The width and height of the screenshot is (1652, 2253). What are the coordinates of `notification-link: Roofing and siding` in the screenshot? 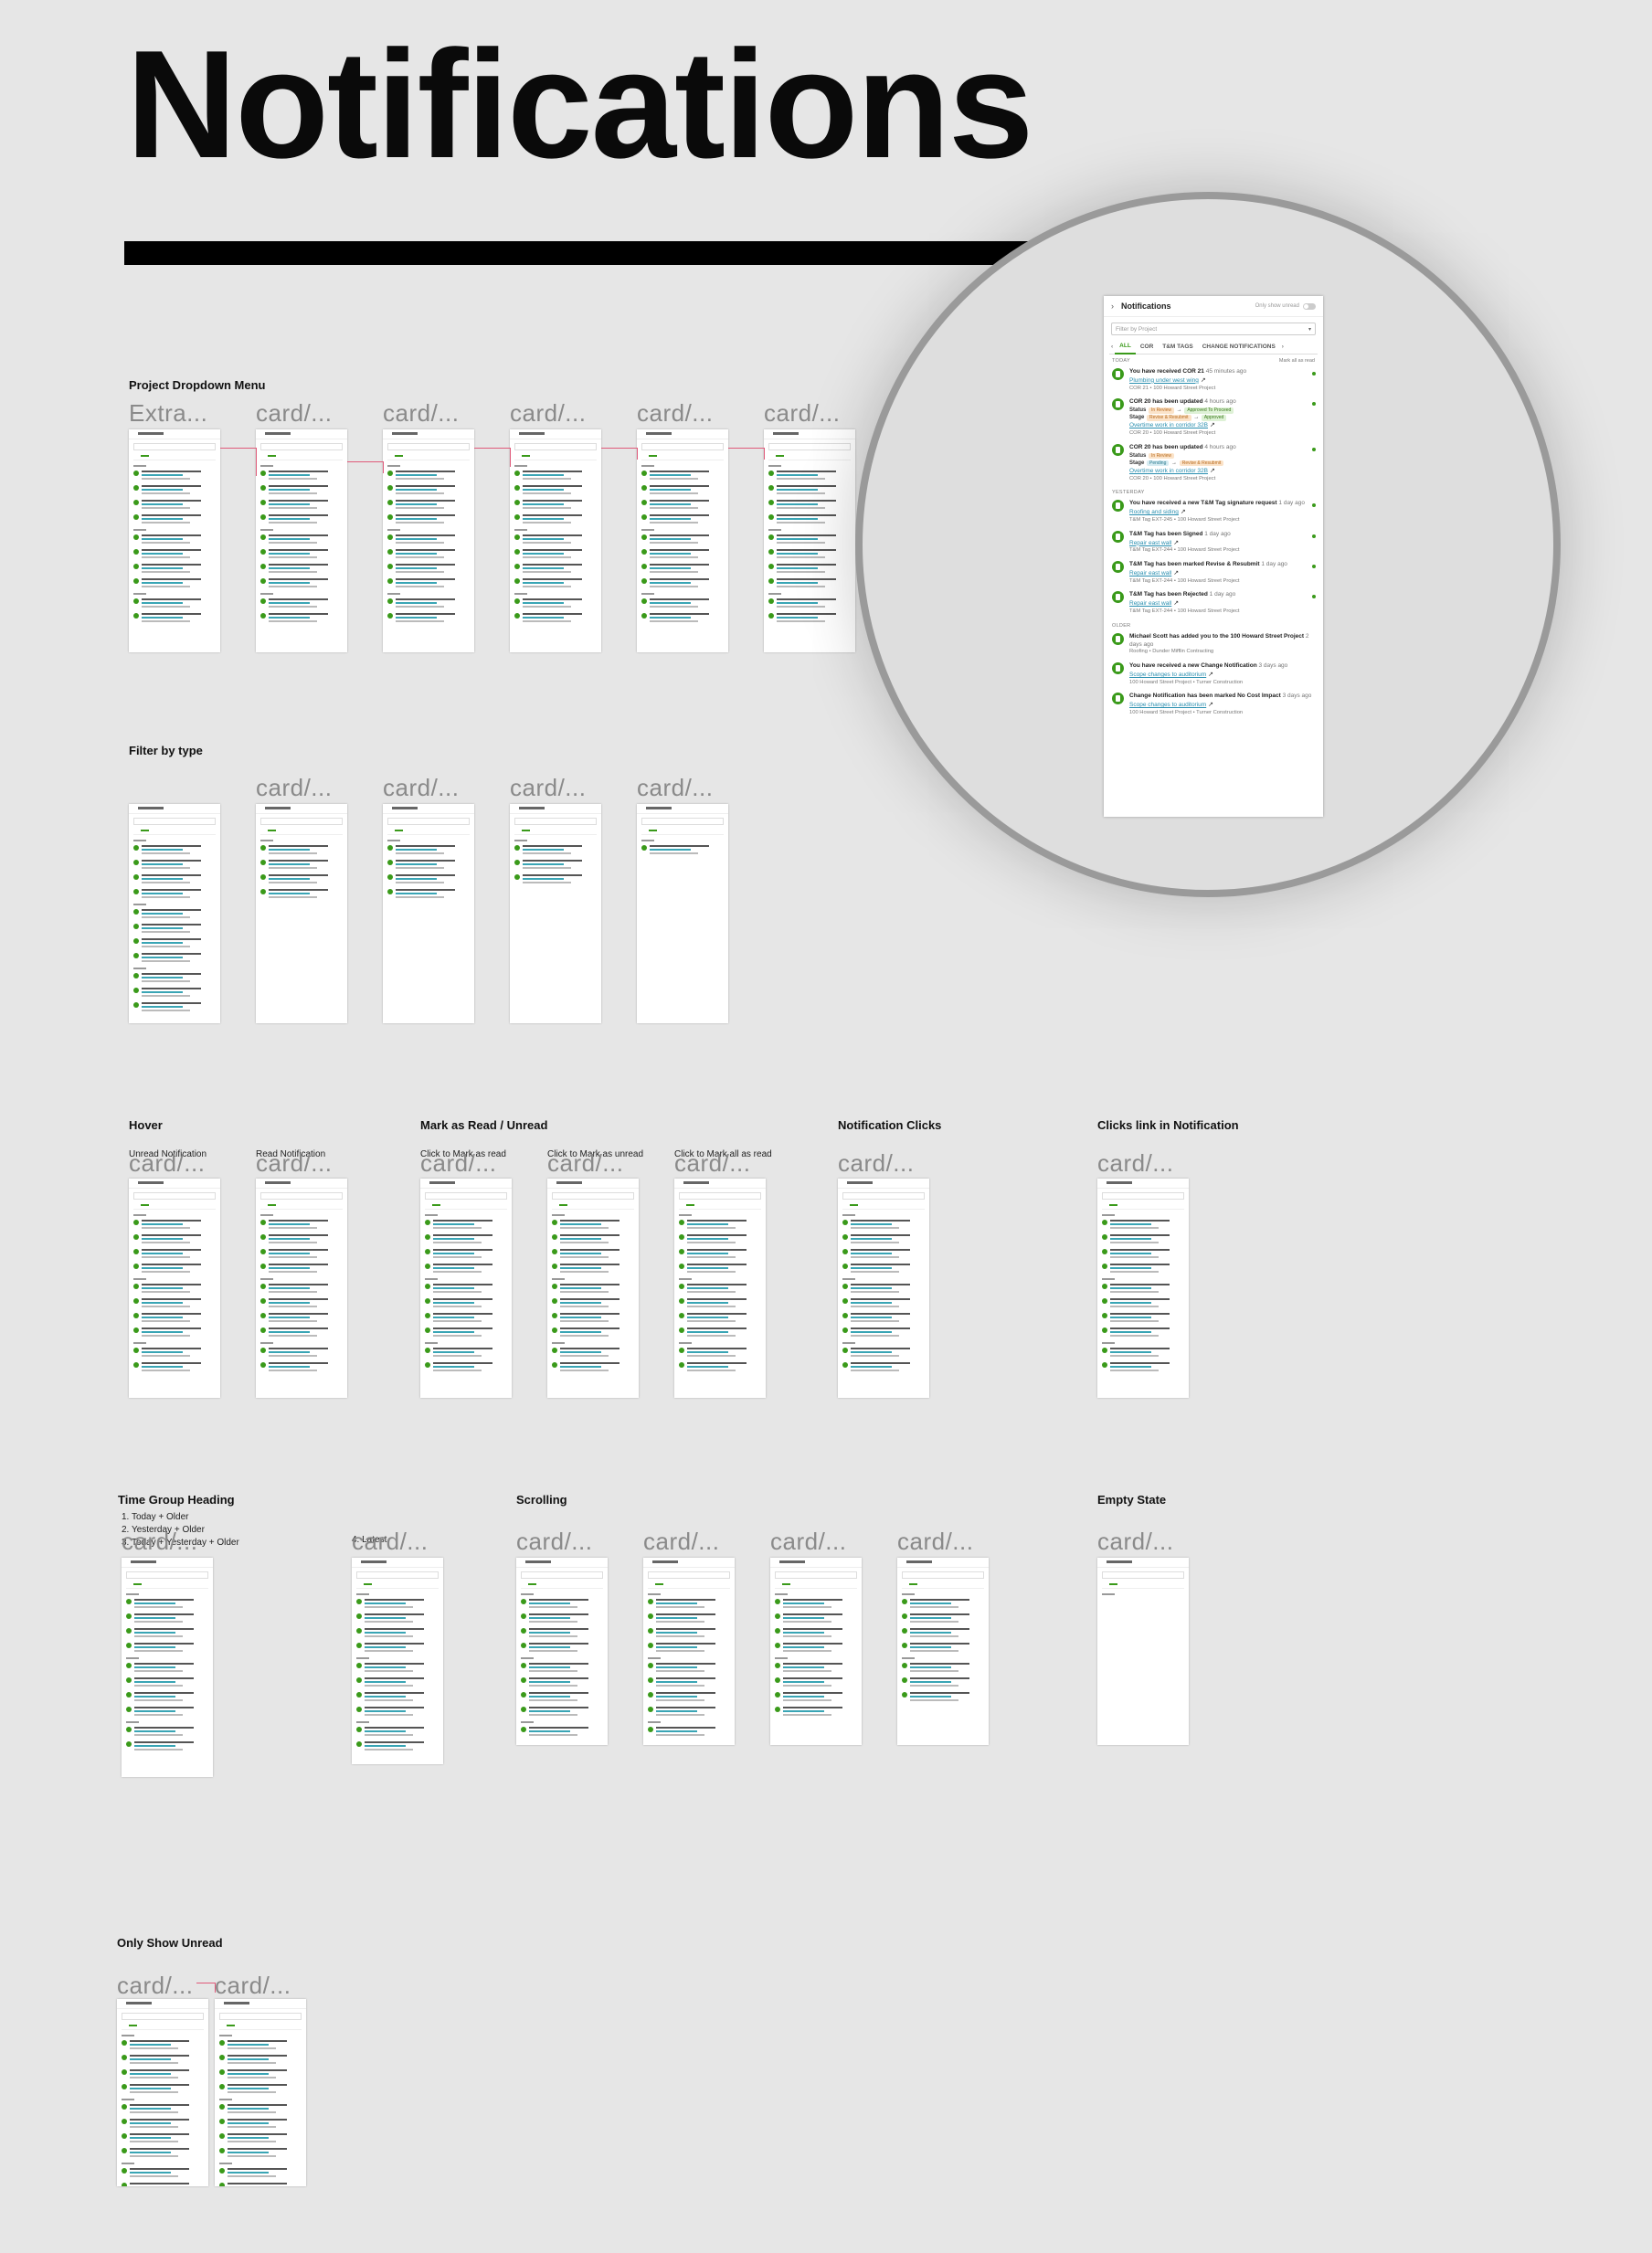 It's located at (1154, 512).